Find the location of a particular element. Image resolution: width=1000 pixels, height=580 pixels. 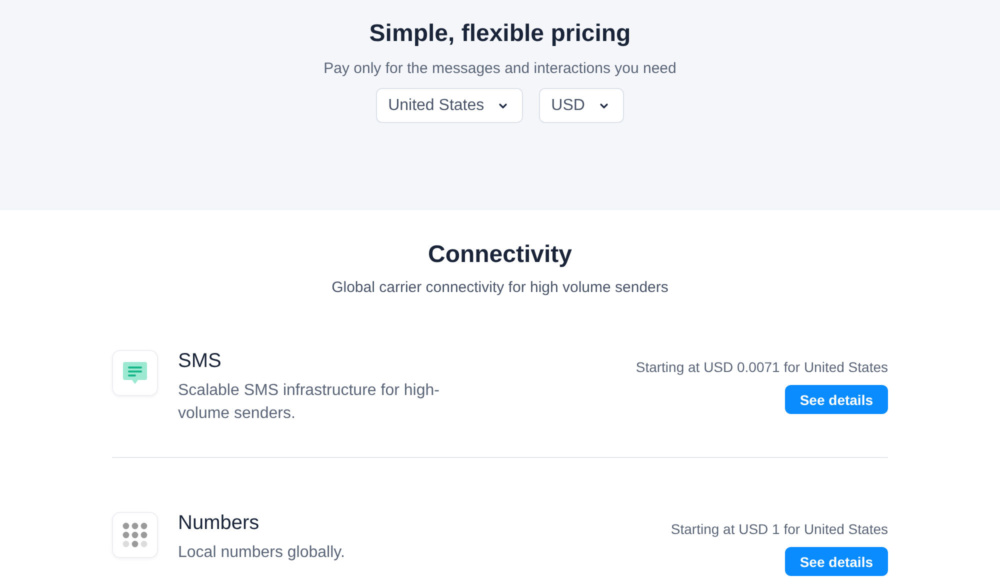

page-subtitle: Pay only for the messages and interactions you need is located at coordinates (500, 68).